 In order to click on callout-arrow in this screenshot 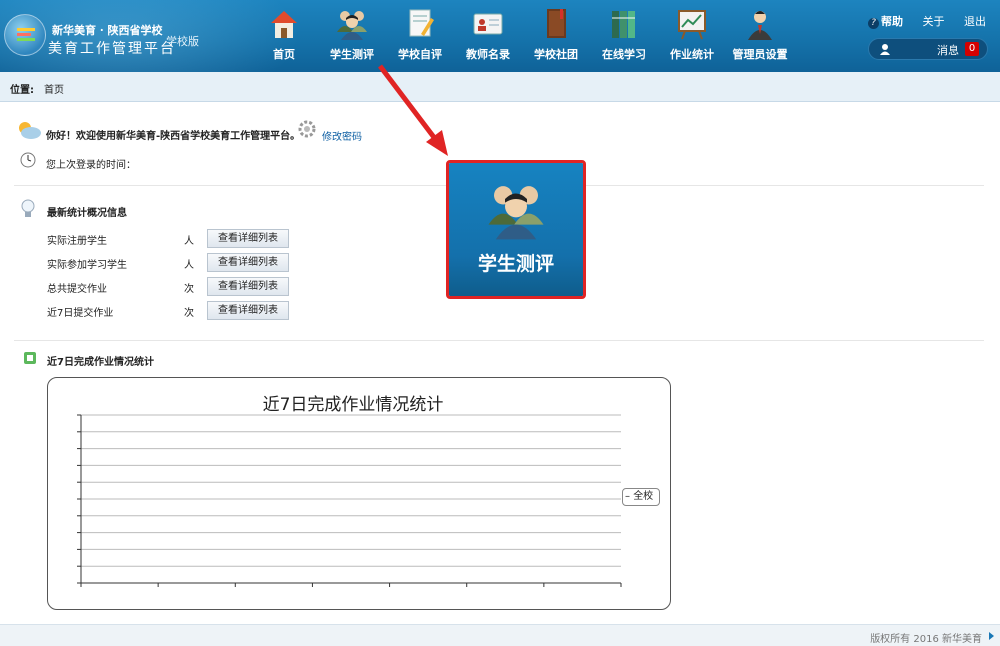, I will do `click(413, 110)`.